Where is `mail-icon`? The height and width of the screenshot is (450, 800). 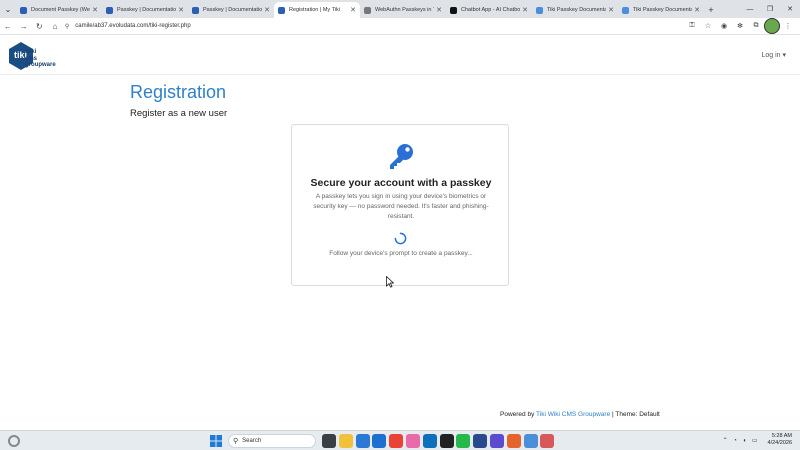
mail-icon is located at coordinates (362, 441).